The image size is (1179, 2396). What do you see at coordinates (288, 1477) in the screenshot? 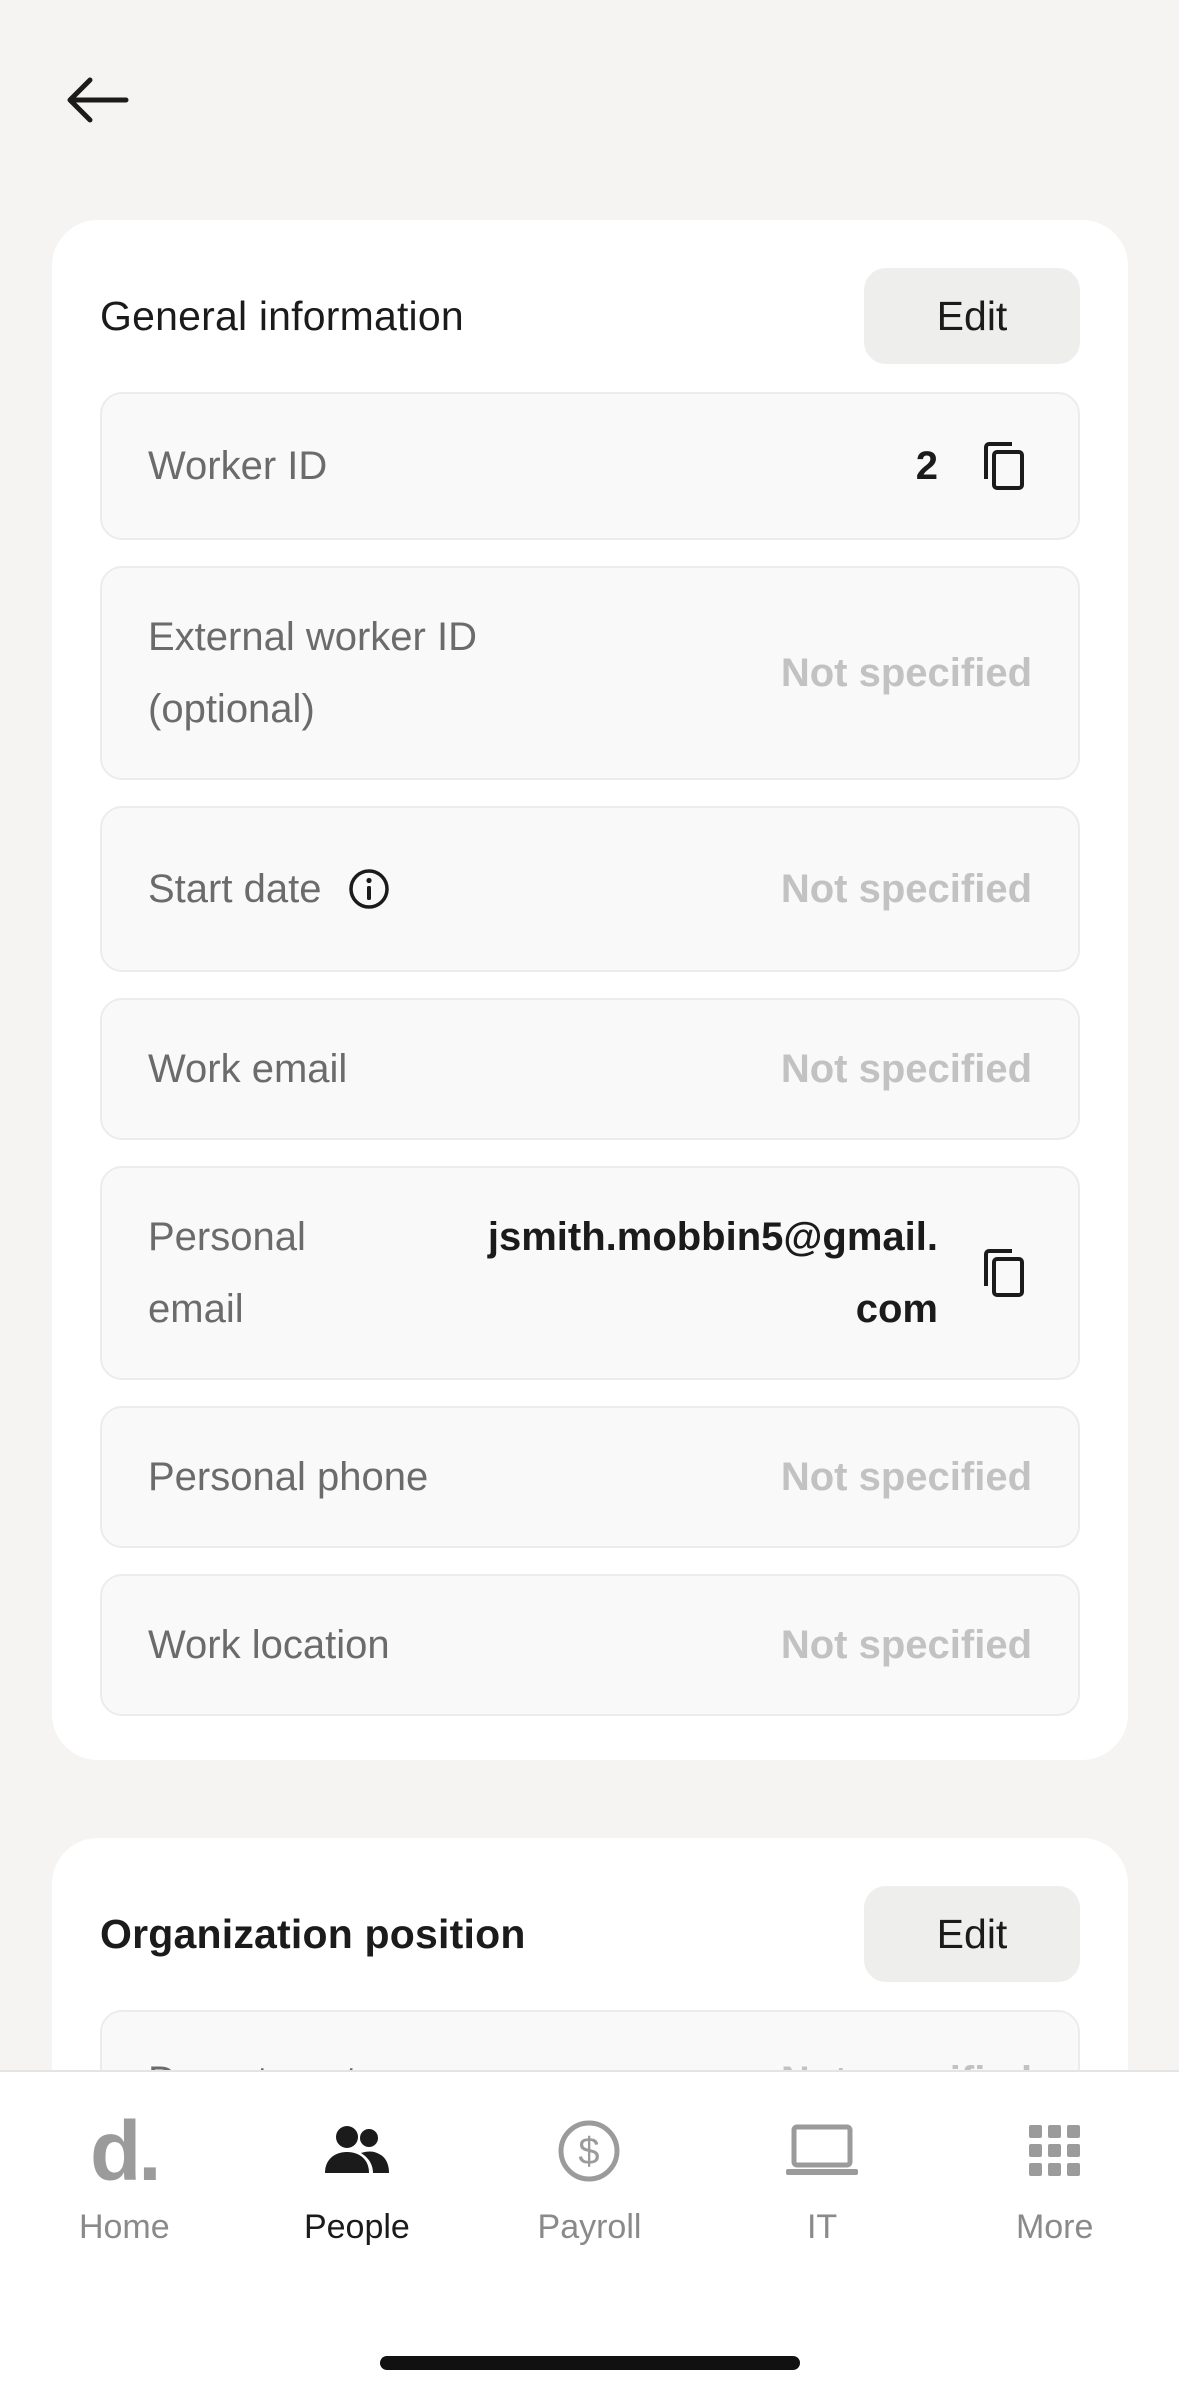
I see `personal-phone-label: Personal phone` at bounding box center [288, 1477].